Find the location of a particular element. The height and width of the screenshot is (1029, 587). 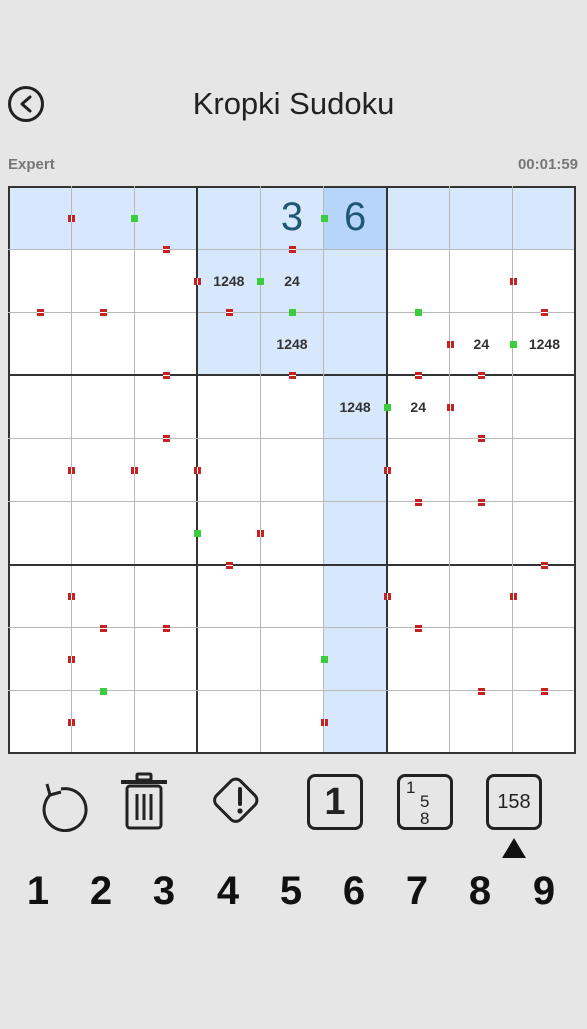

undo-button is located at coordinates (61, 802).